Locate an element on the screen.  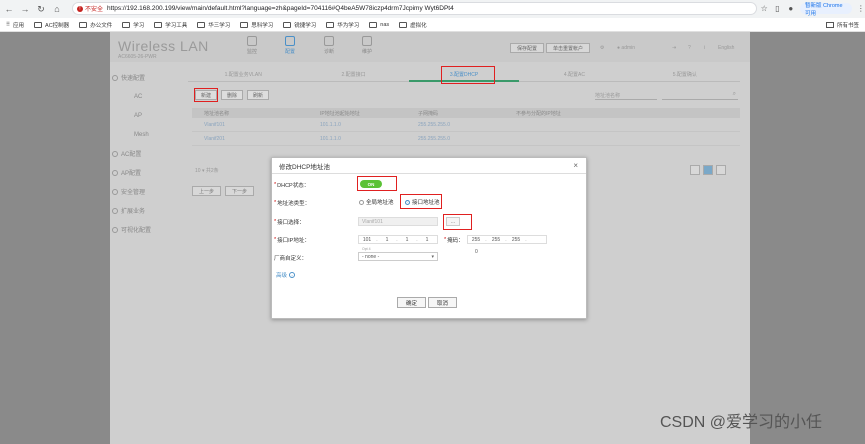
sidebar-item-visual: 可视化配置 is located at coordinates (147, 229).